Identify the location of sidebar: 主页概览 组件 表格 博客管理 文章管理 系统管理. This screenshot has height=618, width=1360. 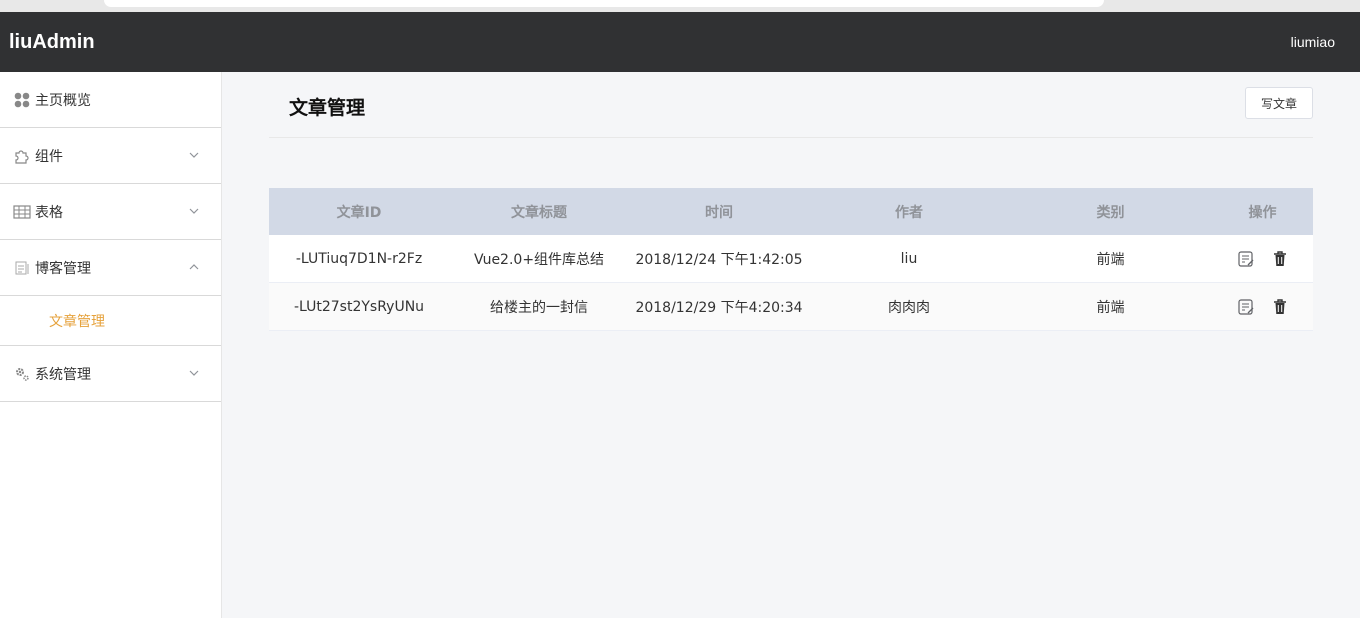
(111, 345).